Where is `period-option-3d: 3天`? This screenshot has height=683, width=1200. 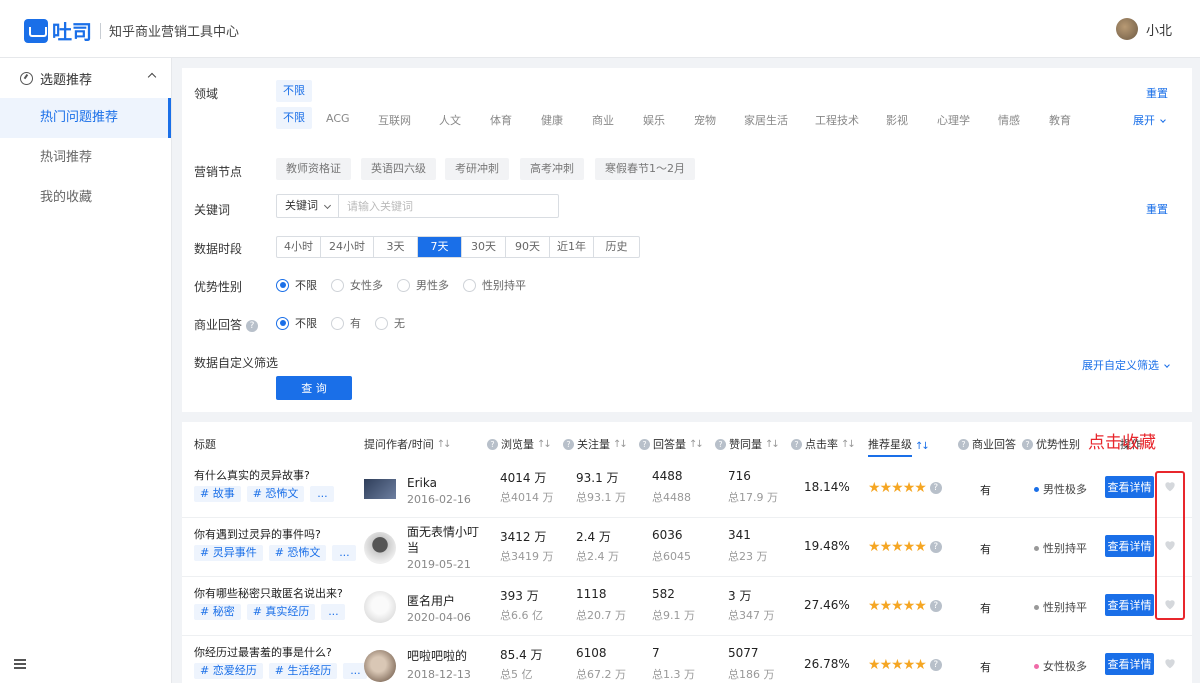 period-option-3d: 3天 is located at coordinates (396, 247).